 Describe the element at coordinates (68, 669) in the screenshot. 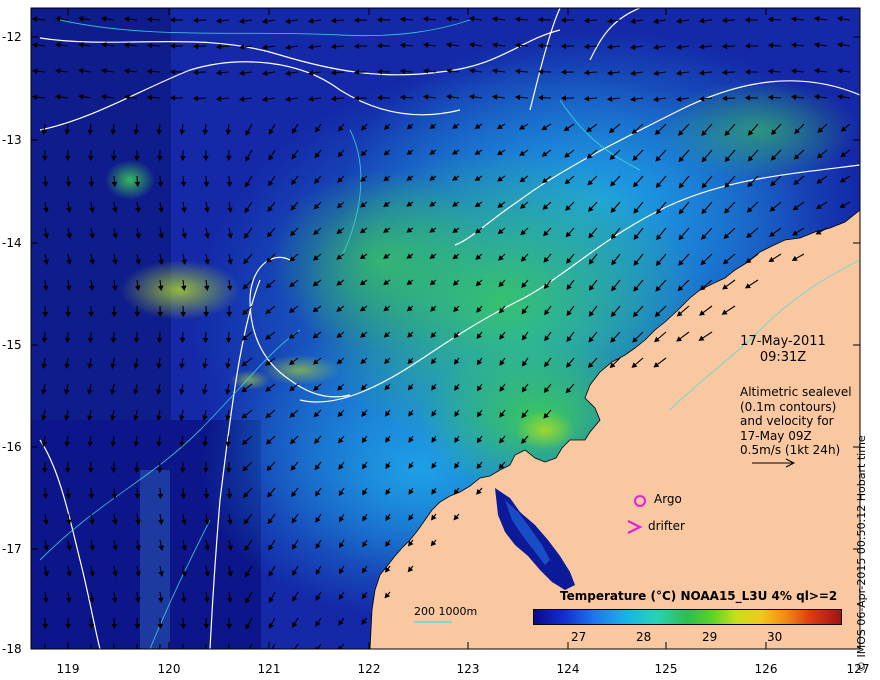

I see `x-tick-label: 119` at that location.